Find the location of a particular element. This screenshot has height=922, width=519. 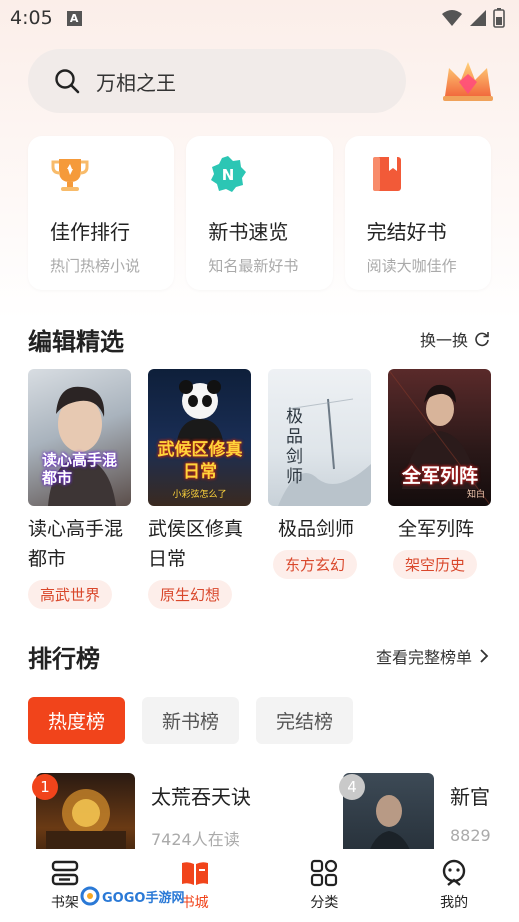

view-full-rankings-label: 查看完整榜单 is located at coordinates (423, 657).